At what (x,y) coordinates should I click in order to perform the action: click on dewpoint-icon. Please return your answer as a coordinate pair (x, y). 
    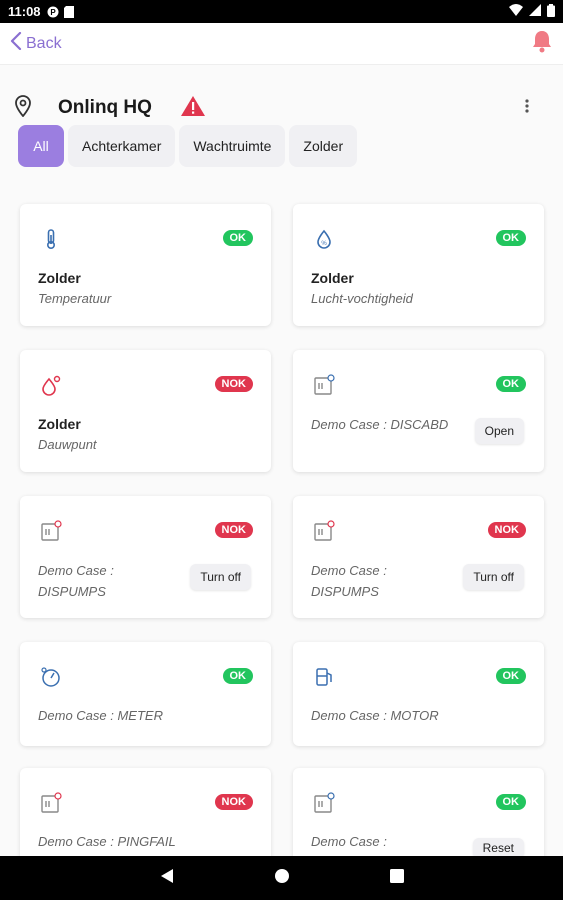
    Looking at the image, I should click on (51, 385).